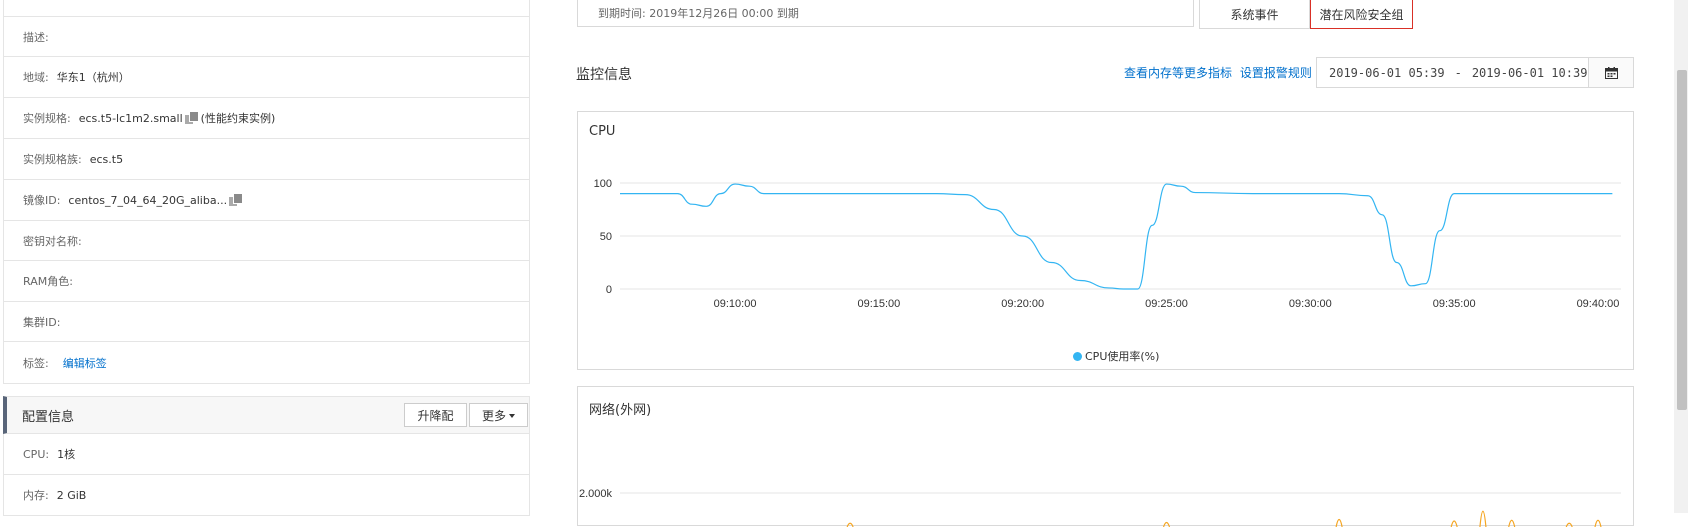 Image resolution: width=1690 pixels, height=527 pixels. I want to click on info-row-partial, so click(266, 8).